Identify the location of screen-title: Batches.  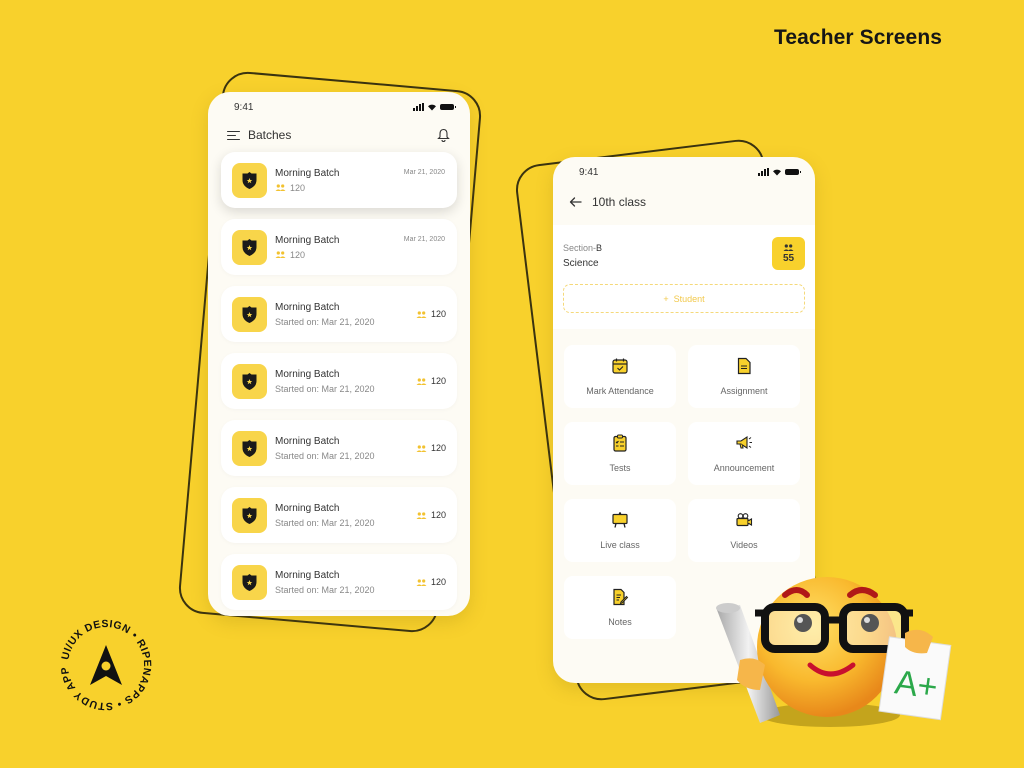
(270, 135).